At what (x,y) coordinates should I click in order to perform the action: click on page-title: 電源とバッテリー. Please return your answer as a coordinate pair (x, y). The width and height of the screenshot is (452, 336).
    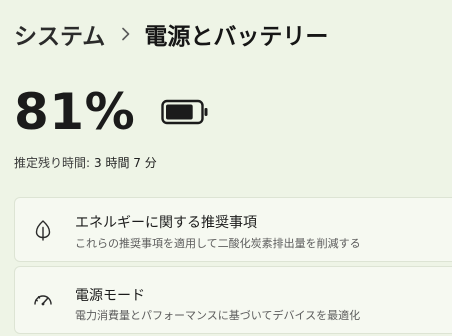
    Looking at the image, I should click on (236, 37).